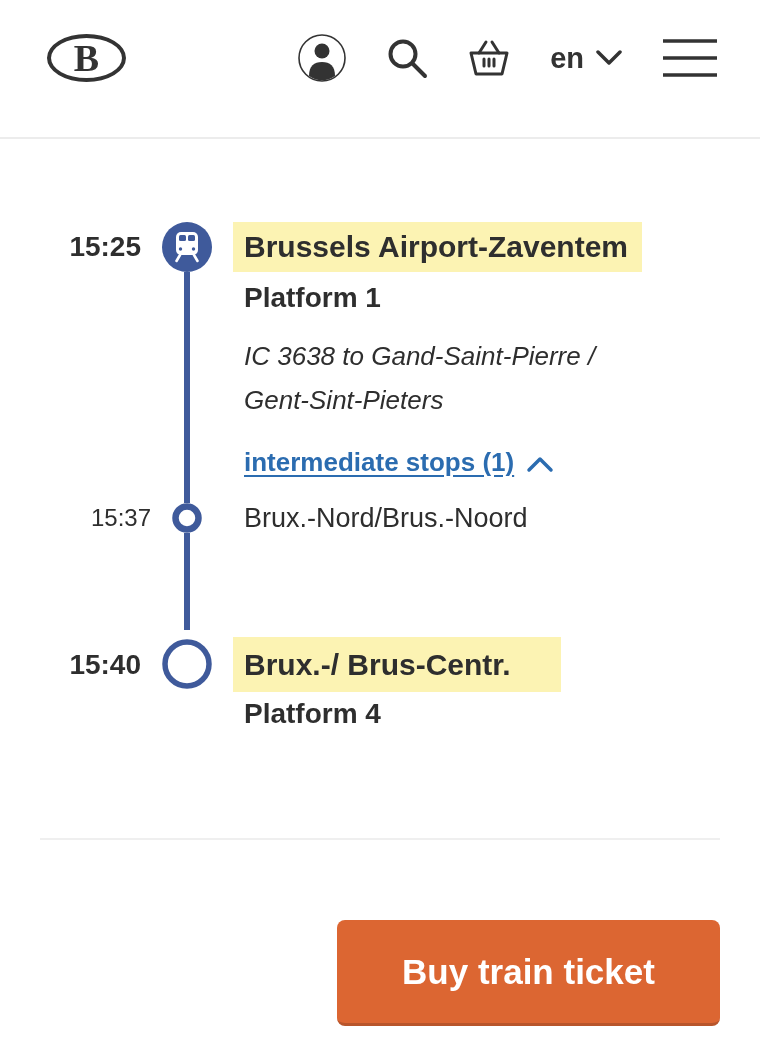 This screenshot has height=1054, width=760. What do you see at coordinates (690, 58) in the screenshot?
I see `menu-icon` at bounding box center [690, 58].